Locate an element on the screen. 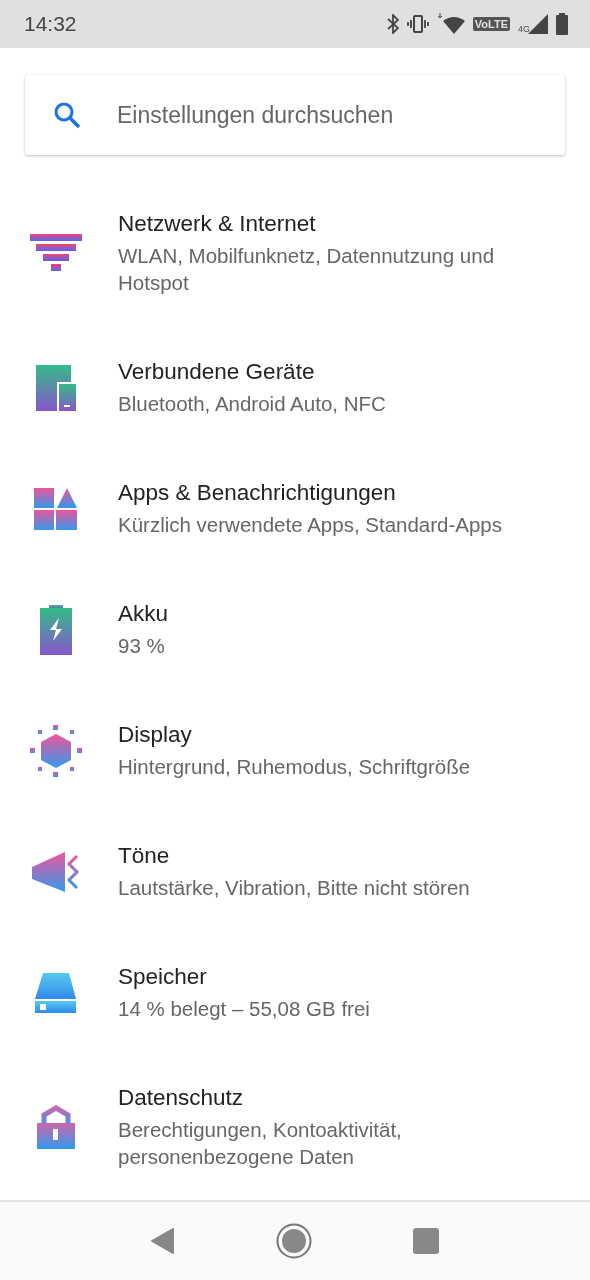 This screenshot has height=1280, width=590. volte-badge: VoLTE is located at coordinates (491, 24).